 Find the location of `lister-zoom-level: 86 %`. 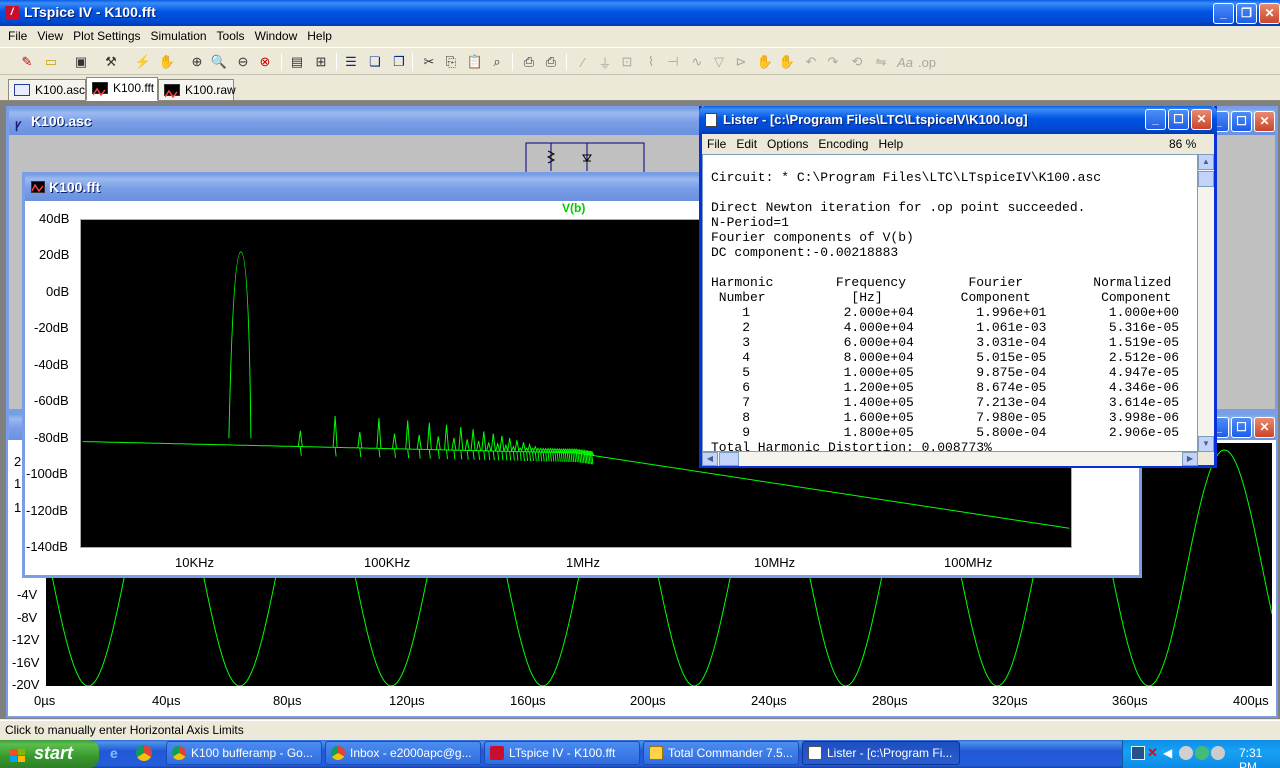

lister-zoom-level: 86 % is located at coordinates (1182, 144).